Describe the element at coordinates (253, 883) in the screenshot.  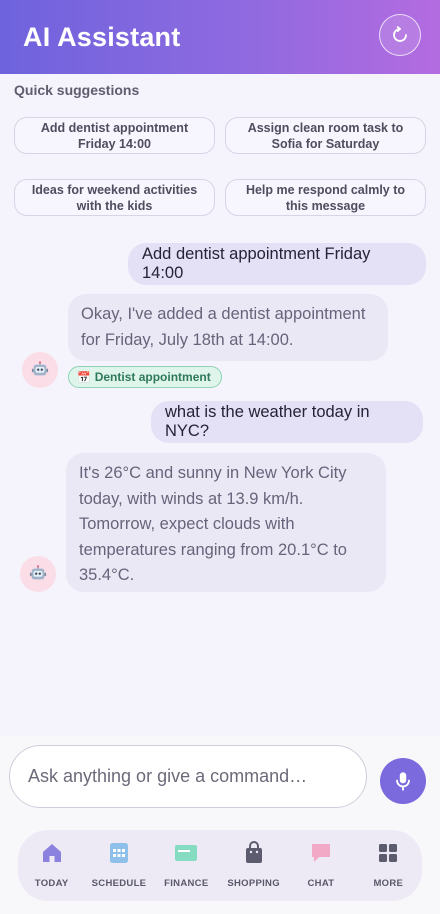
I see `nav-label: SHOPPING` at that location.